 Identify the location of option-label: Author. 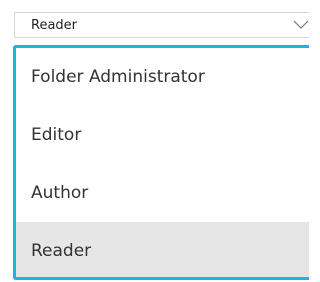
(60, 193).